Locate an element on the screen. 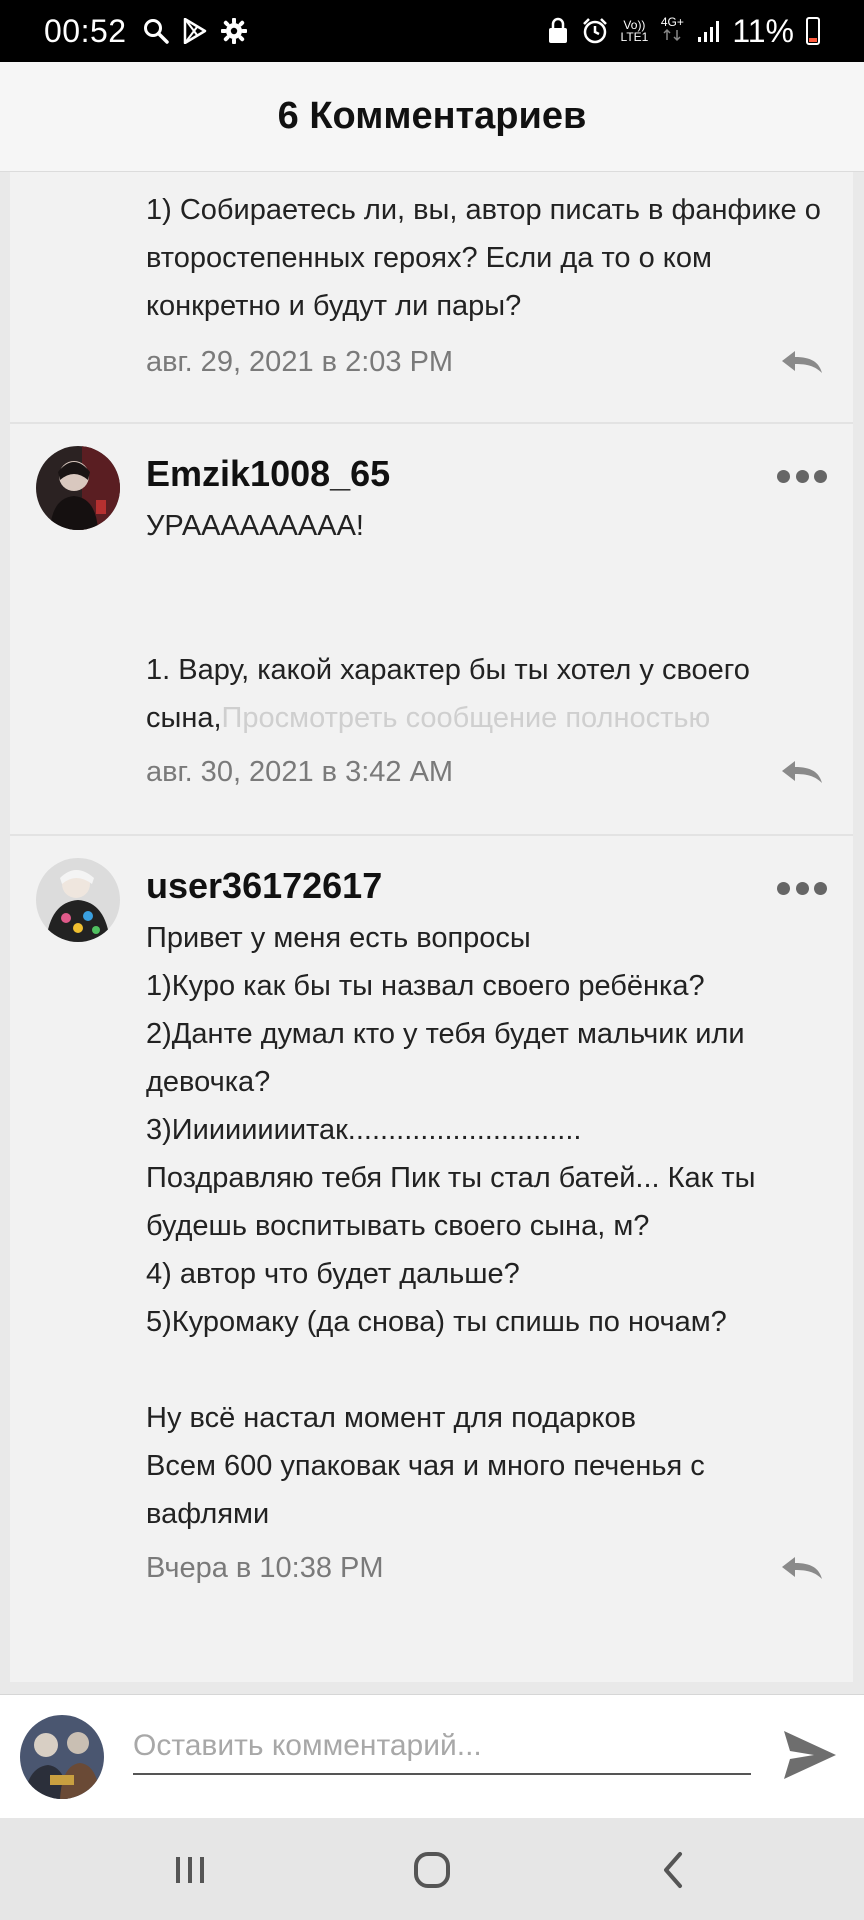  back-icon is located at coordinates (674, 1870).